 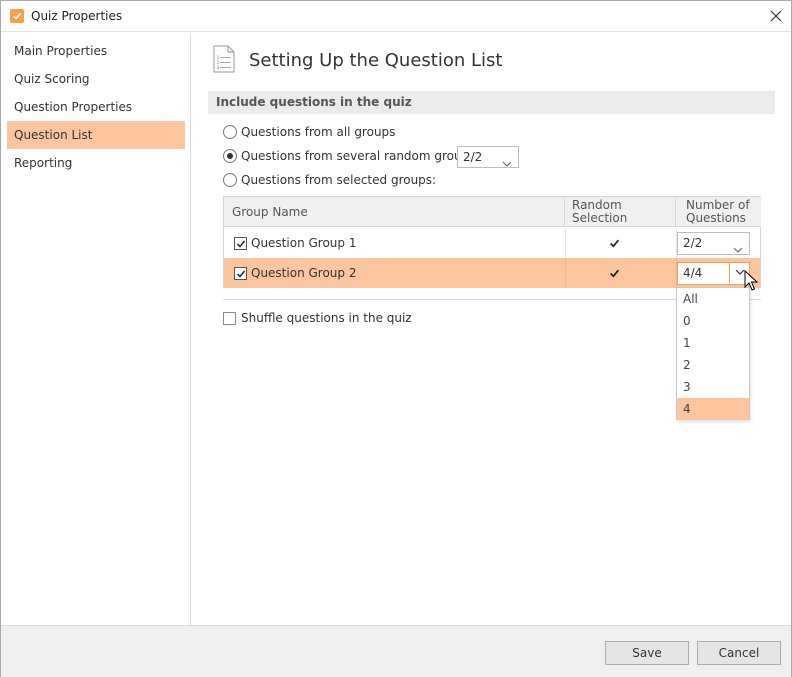 I want to click on random-groups-combo: 2/2, so click(x=488, y=157).